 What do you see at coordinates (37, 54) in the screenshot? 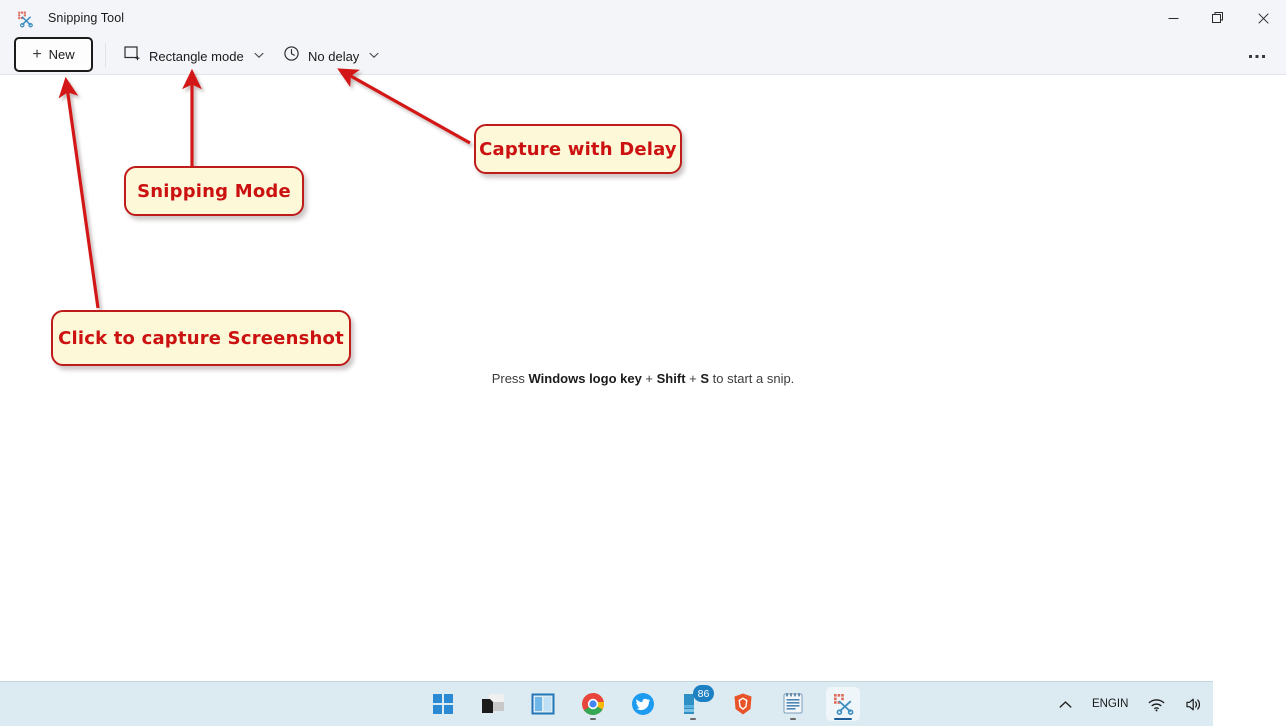
I see `plus-icon: +` at bounding box center [37, 54].